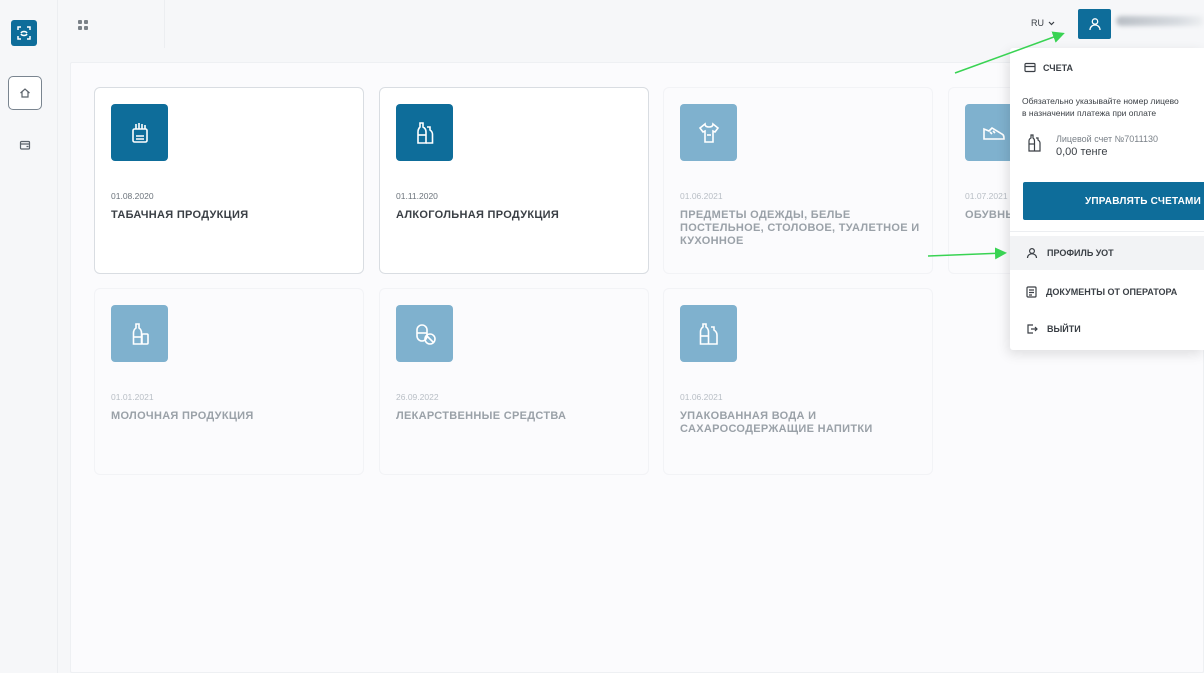 The width and height of the screenshot is (1204, 673). I want to click on home-icon, so click(25, 93).